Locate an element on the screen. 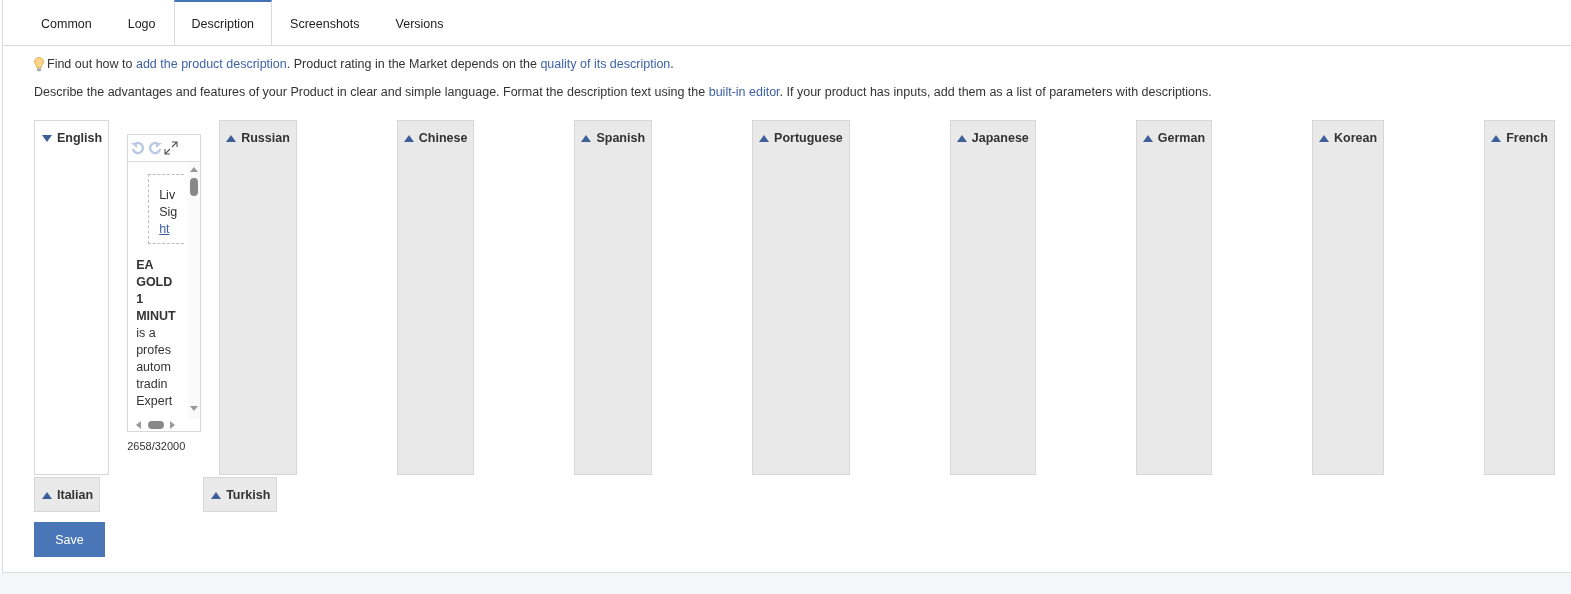 Image resolution: width=1571 pixels, height=594 pixels. language-panel: German is located at coordinates (1174, 297).